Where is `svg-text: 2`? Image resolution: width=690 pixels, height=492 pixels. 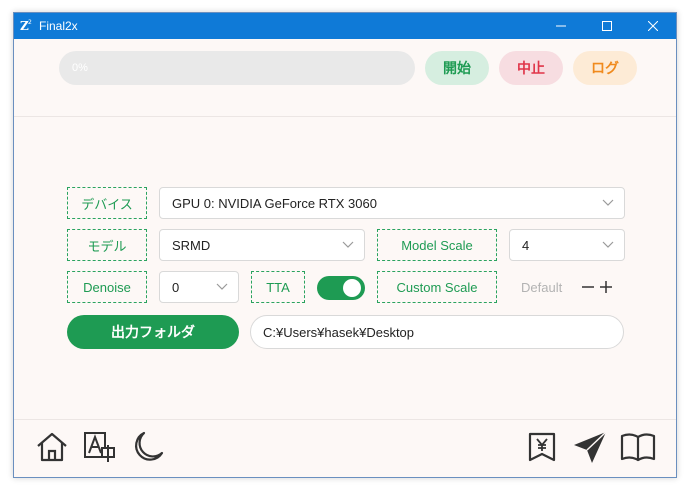 svg-text: 2 is located at coordinates (30, 22).